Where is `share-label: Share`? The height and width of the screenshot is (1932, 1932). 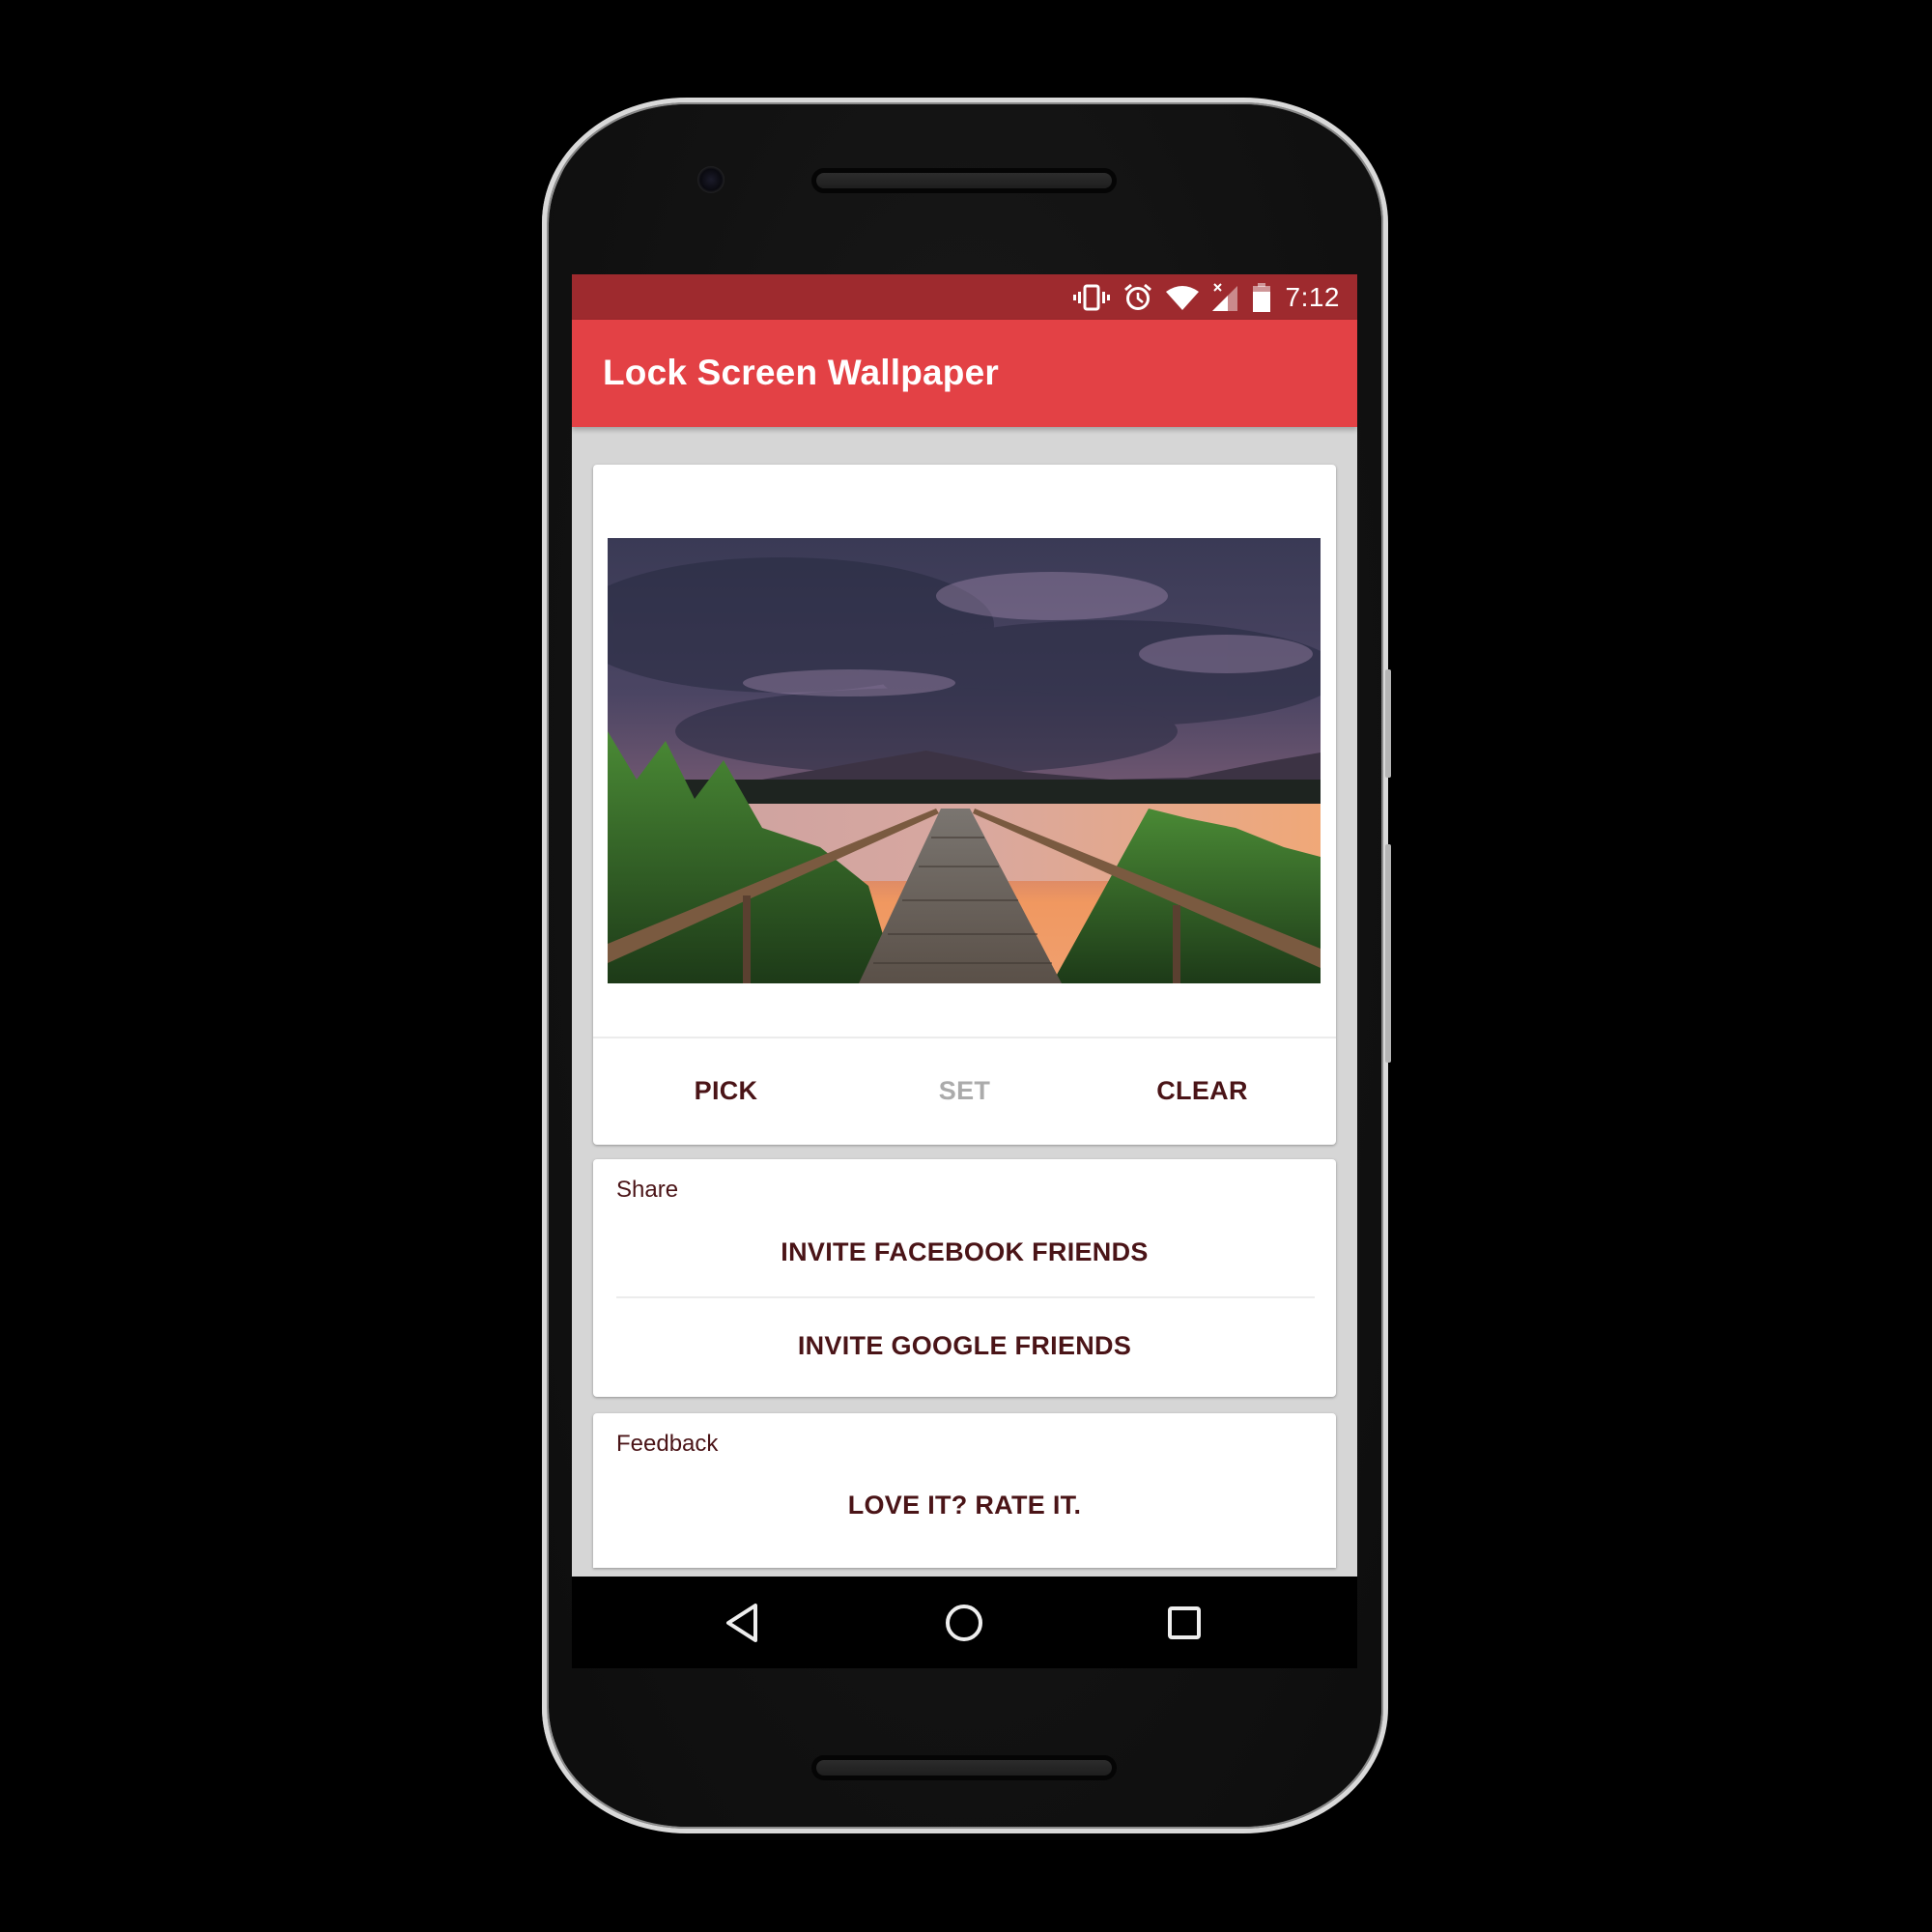 share-label: Share is located at coordinates (647, 1190).